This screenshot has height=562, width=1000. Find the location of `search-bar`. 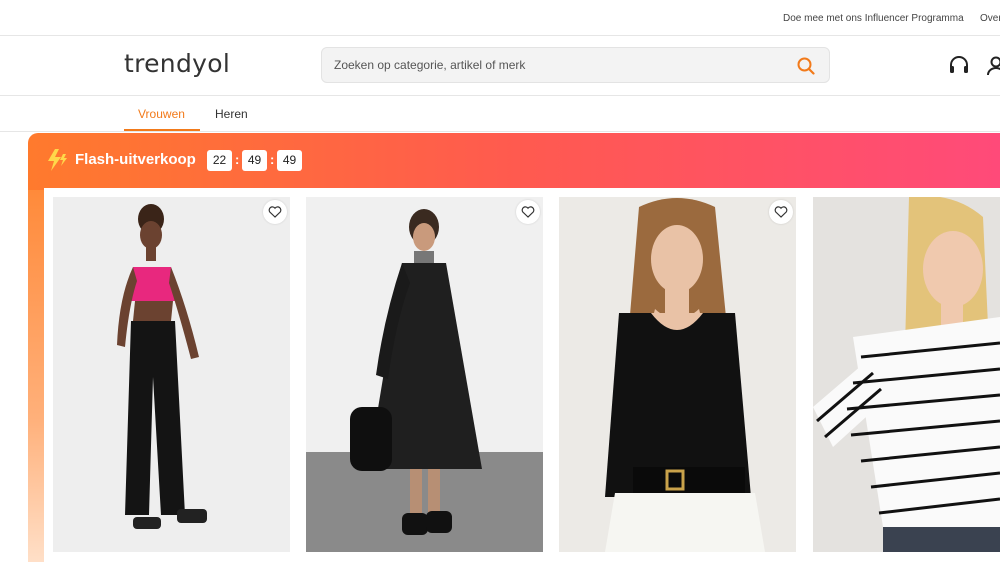

search-bar is located at coordinates (575, 65).